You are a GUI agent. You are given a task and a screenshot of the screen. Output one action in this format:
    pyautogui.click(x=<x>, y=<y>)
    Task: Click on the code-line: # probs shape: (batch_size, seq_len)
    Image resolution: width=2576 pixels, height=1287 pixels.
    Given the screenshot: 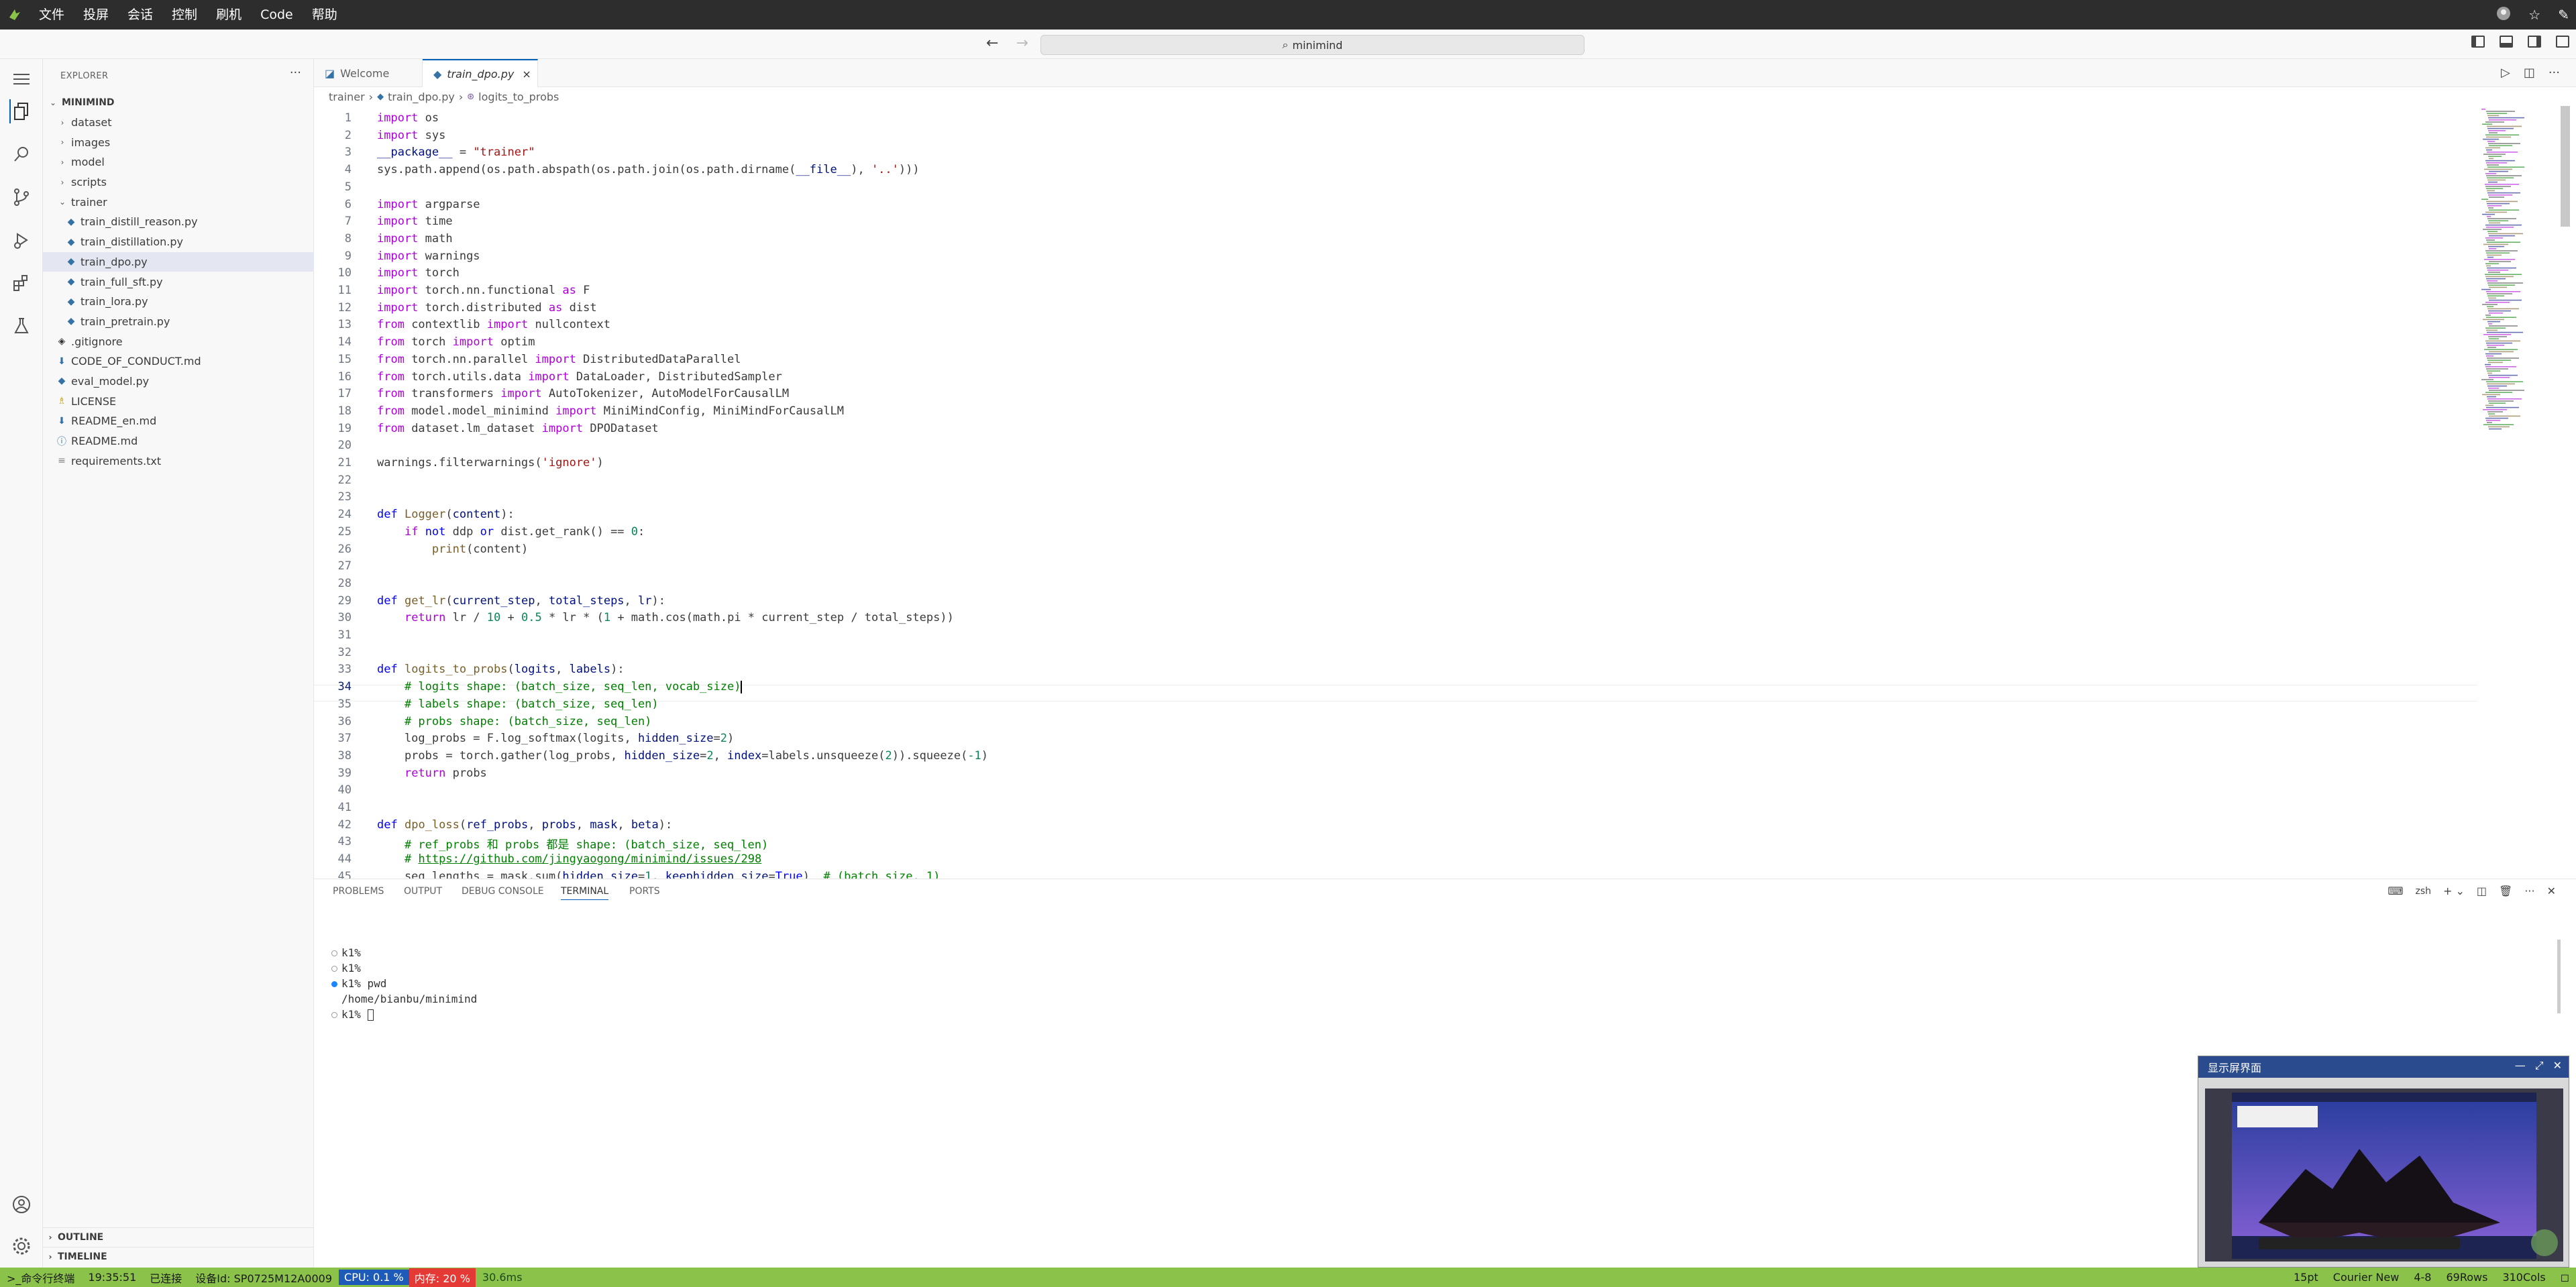 What is the action you would take?
    pyautogui.click(x=514, y=721)
    